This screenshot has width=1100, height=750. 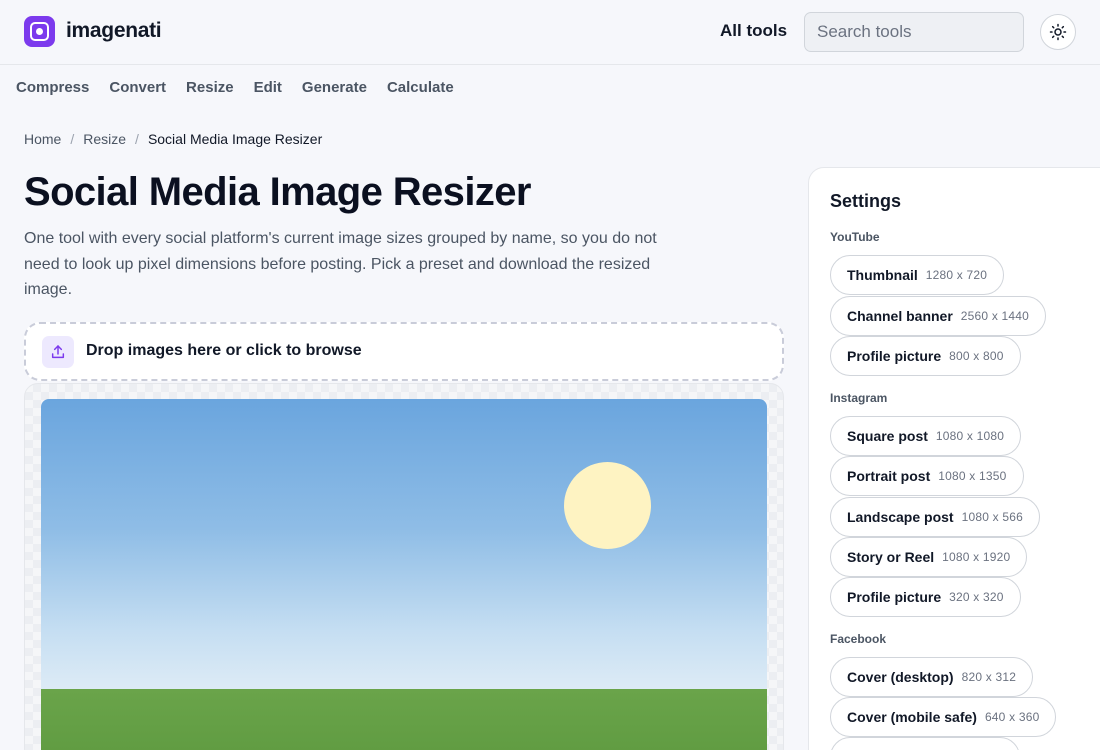 I want to click on preset-youtube-profile-picture: Profile picture 800 x 800, so click(x=925, y=356).